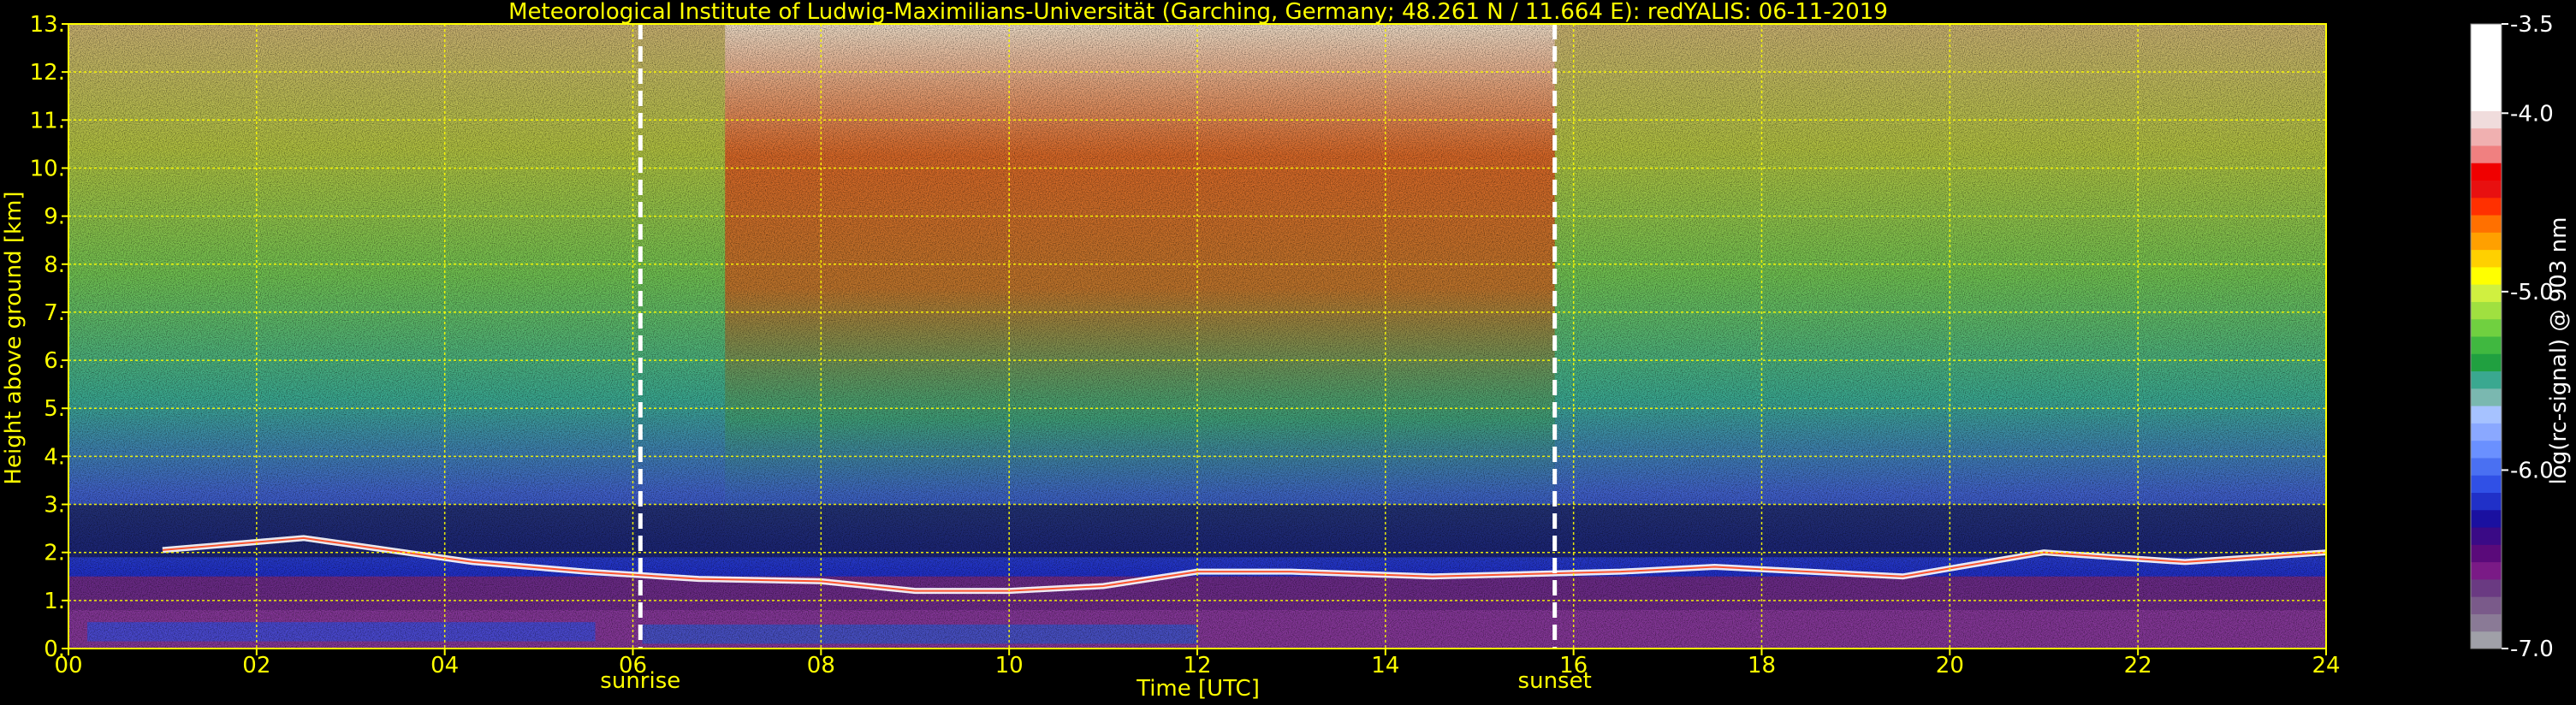 The image size is (2576, 705). I want to click on x-tick-label: 14, so click(1385, 665).